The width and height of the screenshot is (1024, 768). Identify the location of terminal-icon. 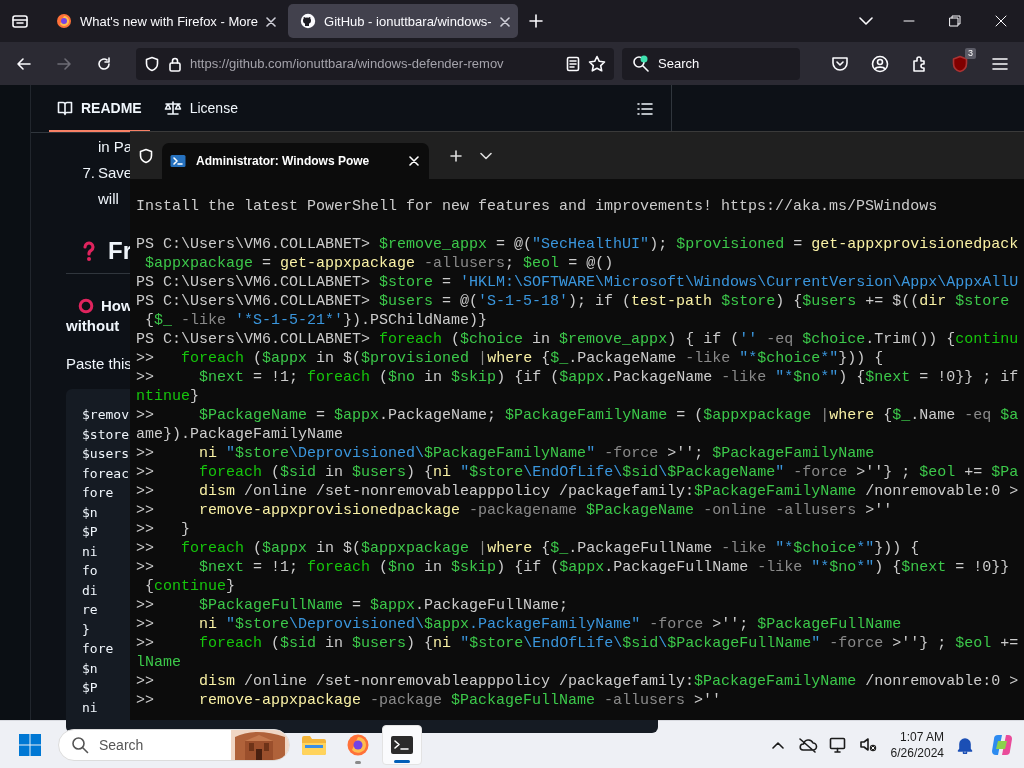
(402, 744).